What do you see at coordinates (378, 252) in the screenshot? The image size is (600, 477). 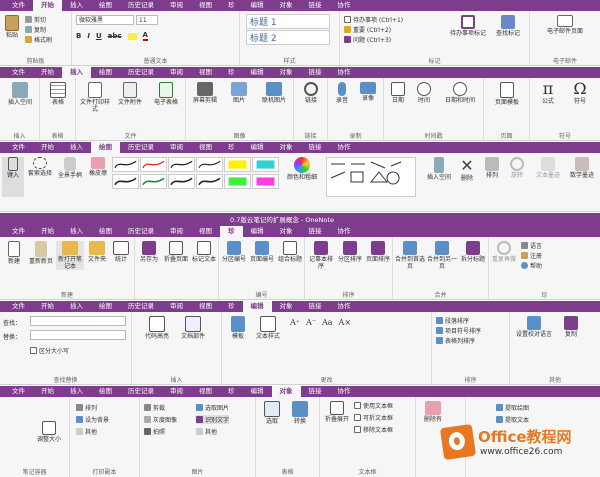 I see `page-sort-button: 页面排序` at bounding box center [378, 252].